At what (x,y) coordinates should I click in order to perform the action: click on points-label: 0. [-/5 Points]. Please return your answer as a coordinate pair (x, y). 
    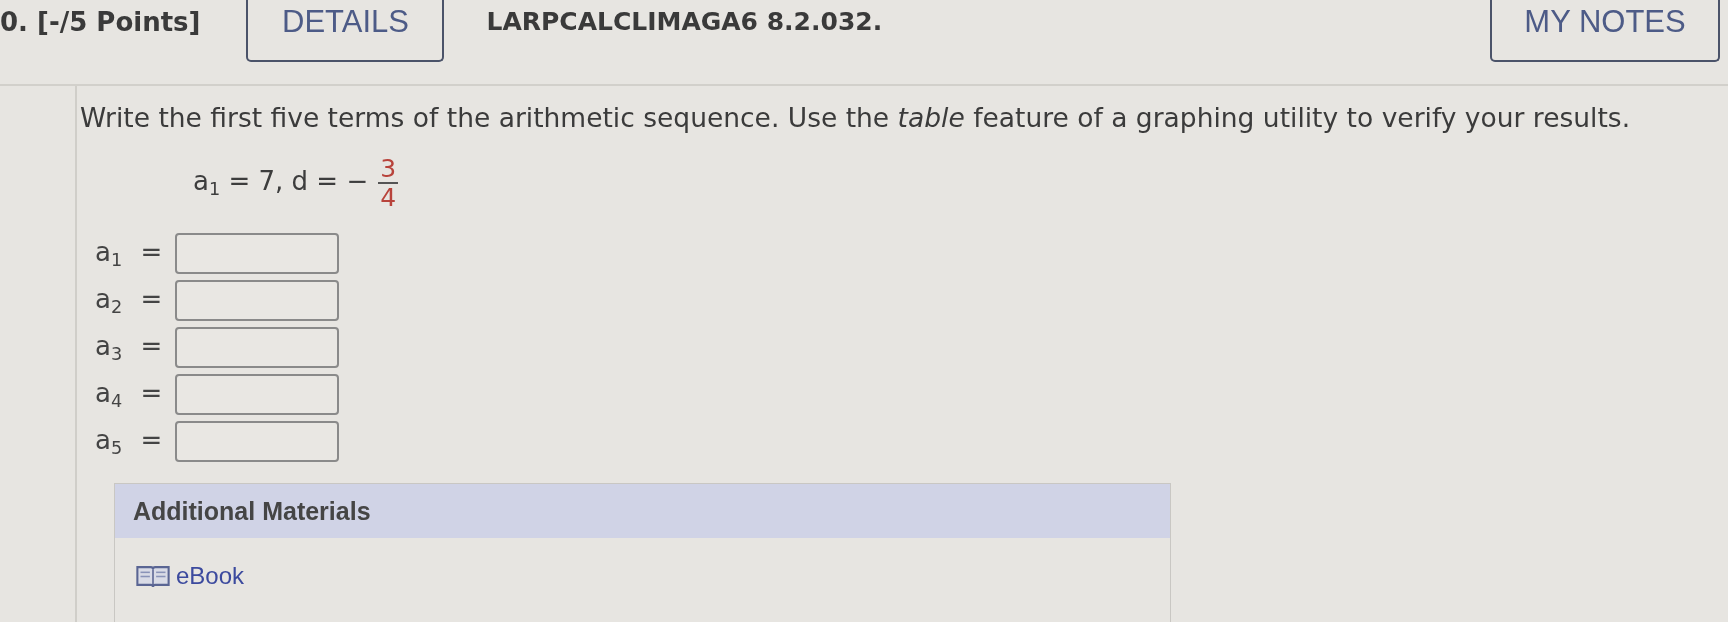
    Looking at the image, I should click on (100, 22).